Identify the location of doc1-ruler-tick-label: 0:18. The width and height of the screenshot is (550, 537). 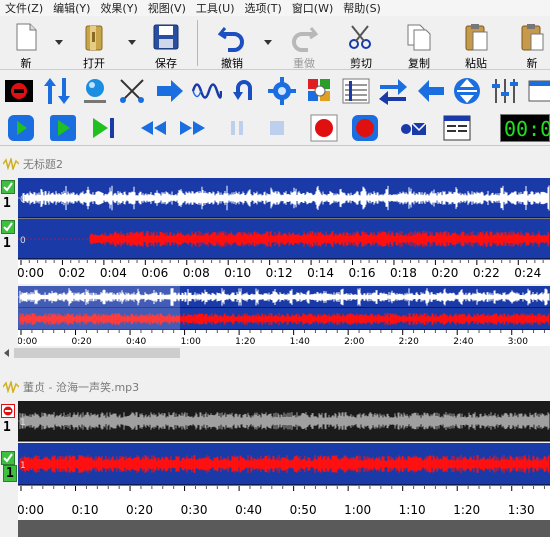
(403, 273).